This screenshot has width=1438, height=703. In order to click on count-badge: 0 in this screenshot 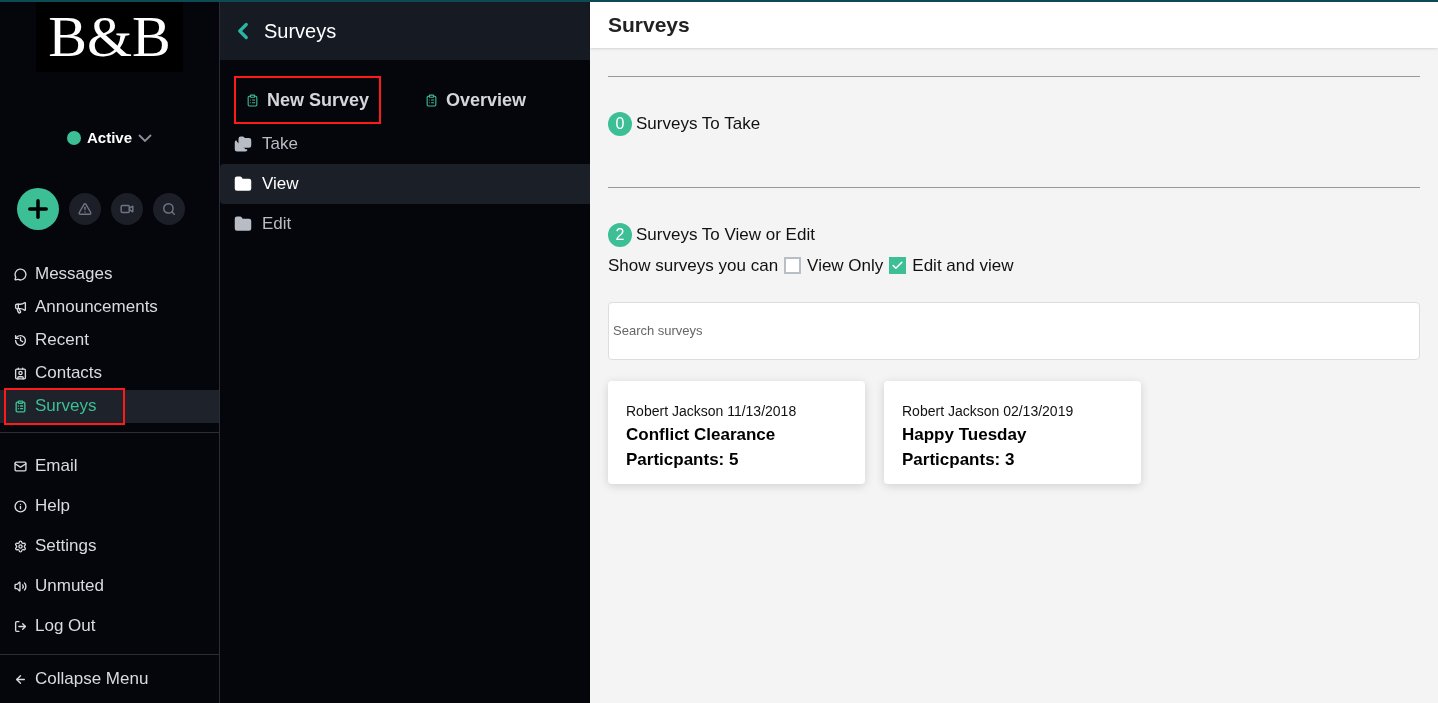, I will do `click(620, 123)`.